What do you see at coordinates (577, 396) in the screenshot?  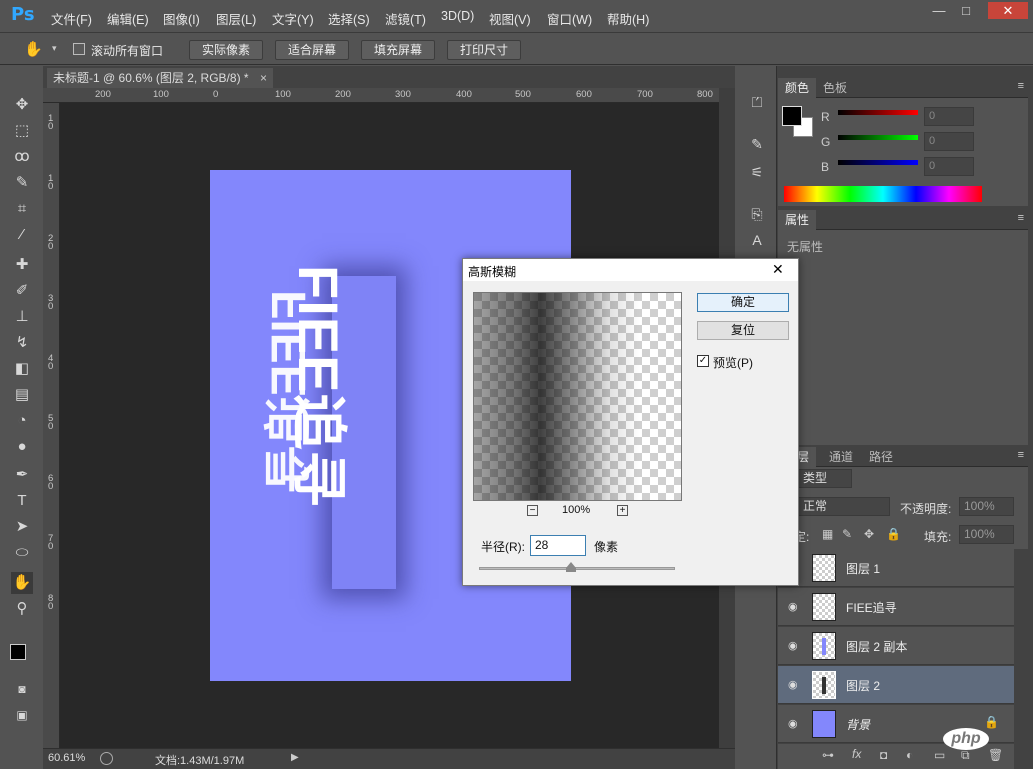 I see `blur-preview` at bounding box center [577, 396].